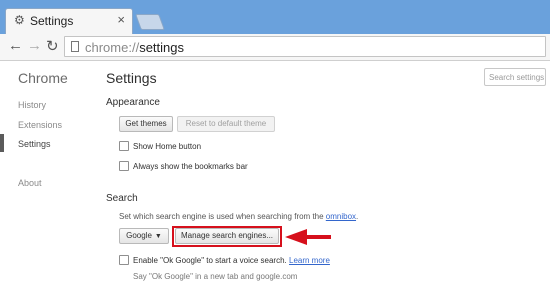 The height and width of the screenshot is (295, 550). What do you see at coordinates (121, 19) in the screenshot?
I see `close-tab-icon: ×` at bounding box center [121, 19].